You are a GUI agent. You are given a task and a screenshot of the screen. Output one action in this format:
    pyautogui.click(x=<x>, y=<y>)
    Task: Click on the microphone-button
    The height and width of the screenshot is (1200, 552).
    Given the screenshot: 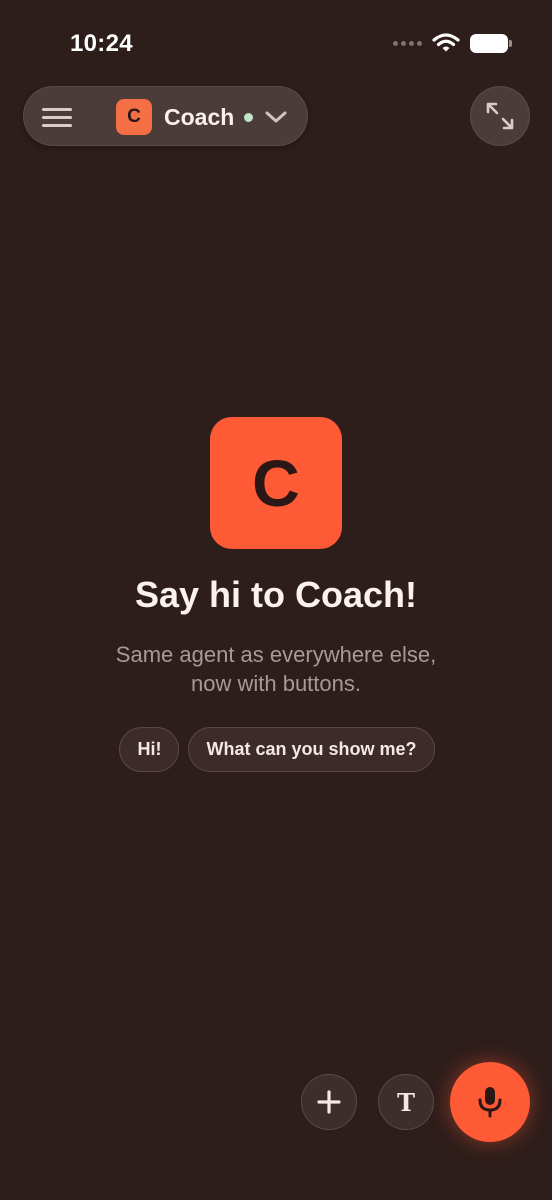 What is the action you would take?
    pyautogui.click(x=490, y=1102)
    